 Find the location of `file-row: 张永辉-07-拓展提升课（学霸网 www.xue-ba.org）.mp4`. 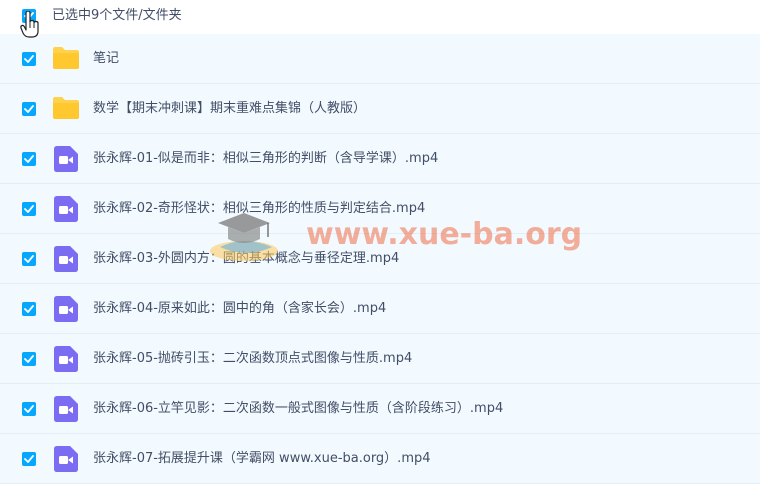

file-row: 张永辉-07-拓展提升课（学霸网 www.xue-ba.org）.mp4 is located at coordinates (380, 459).